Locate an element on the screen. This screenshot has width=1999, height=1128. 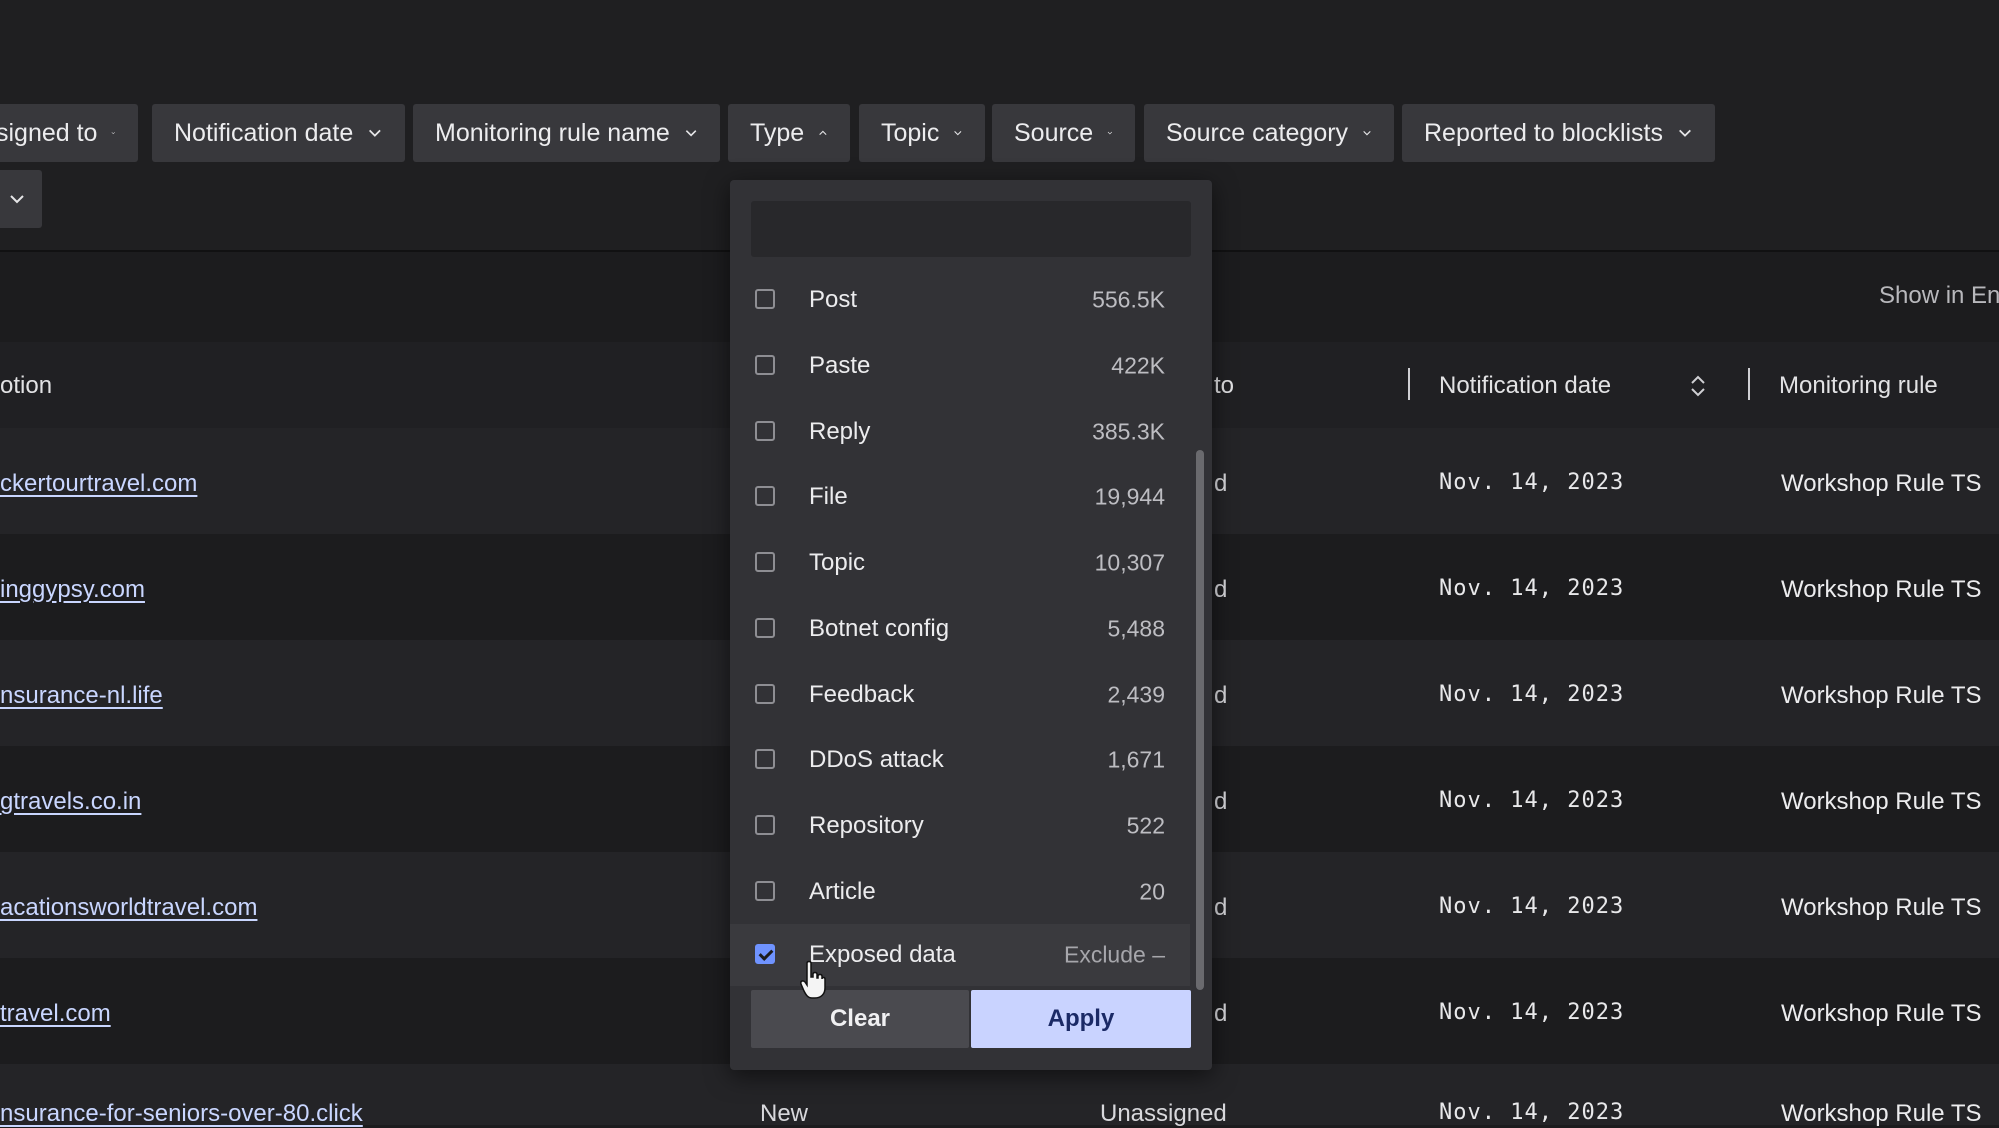
sort-icon is located at coordinates (1698, 386).